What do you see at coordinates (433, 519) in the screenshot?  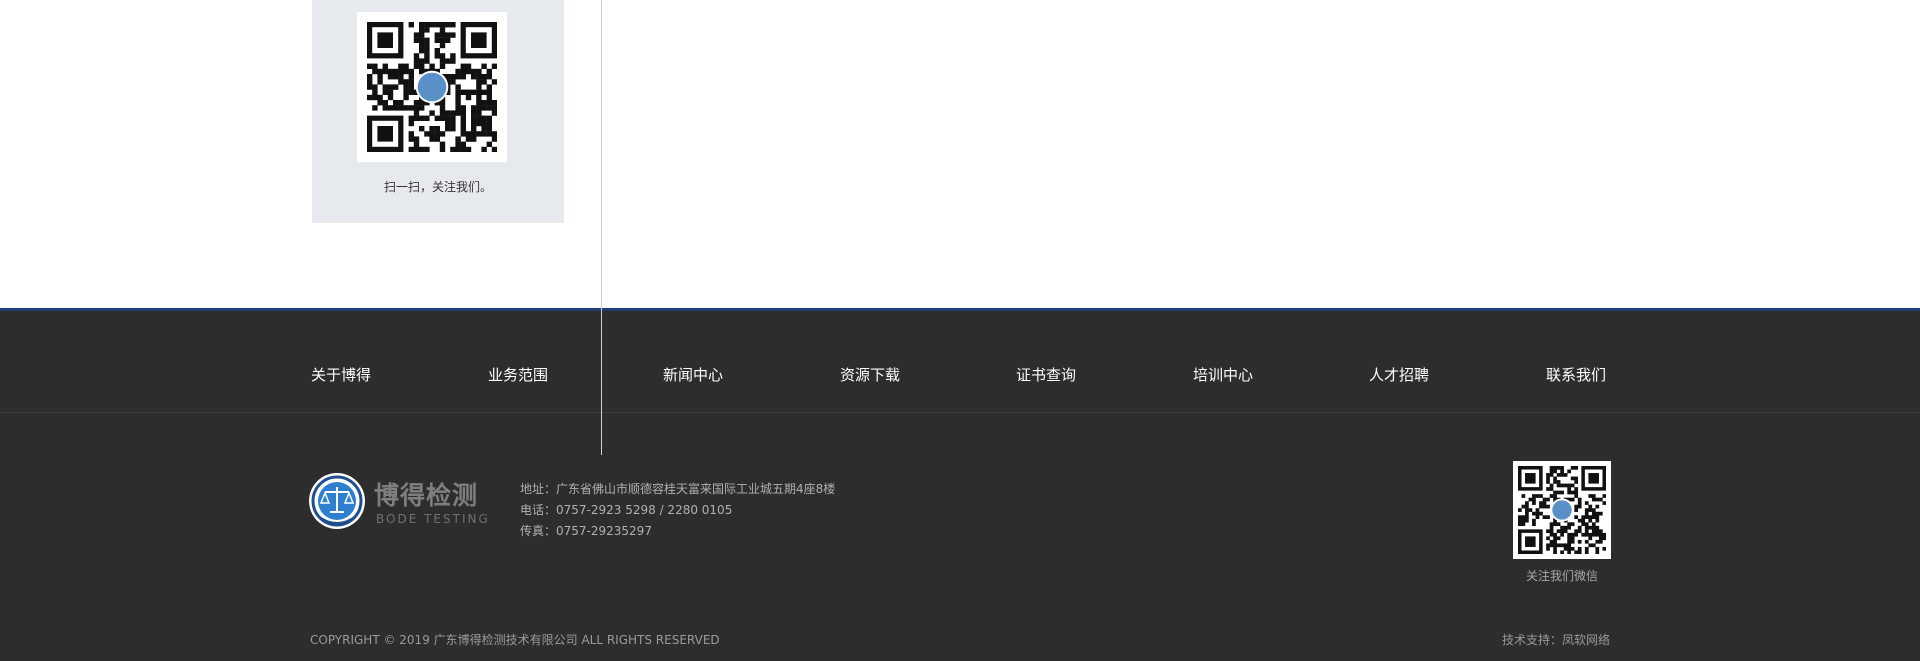 I see `logo-name-en: BODE TESTING` at bounding box center [433, 519].